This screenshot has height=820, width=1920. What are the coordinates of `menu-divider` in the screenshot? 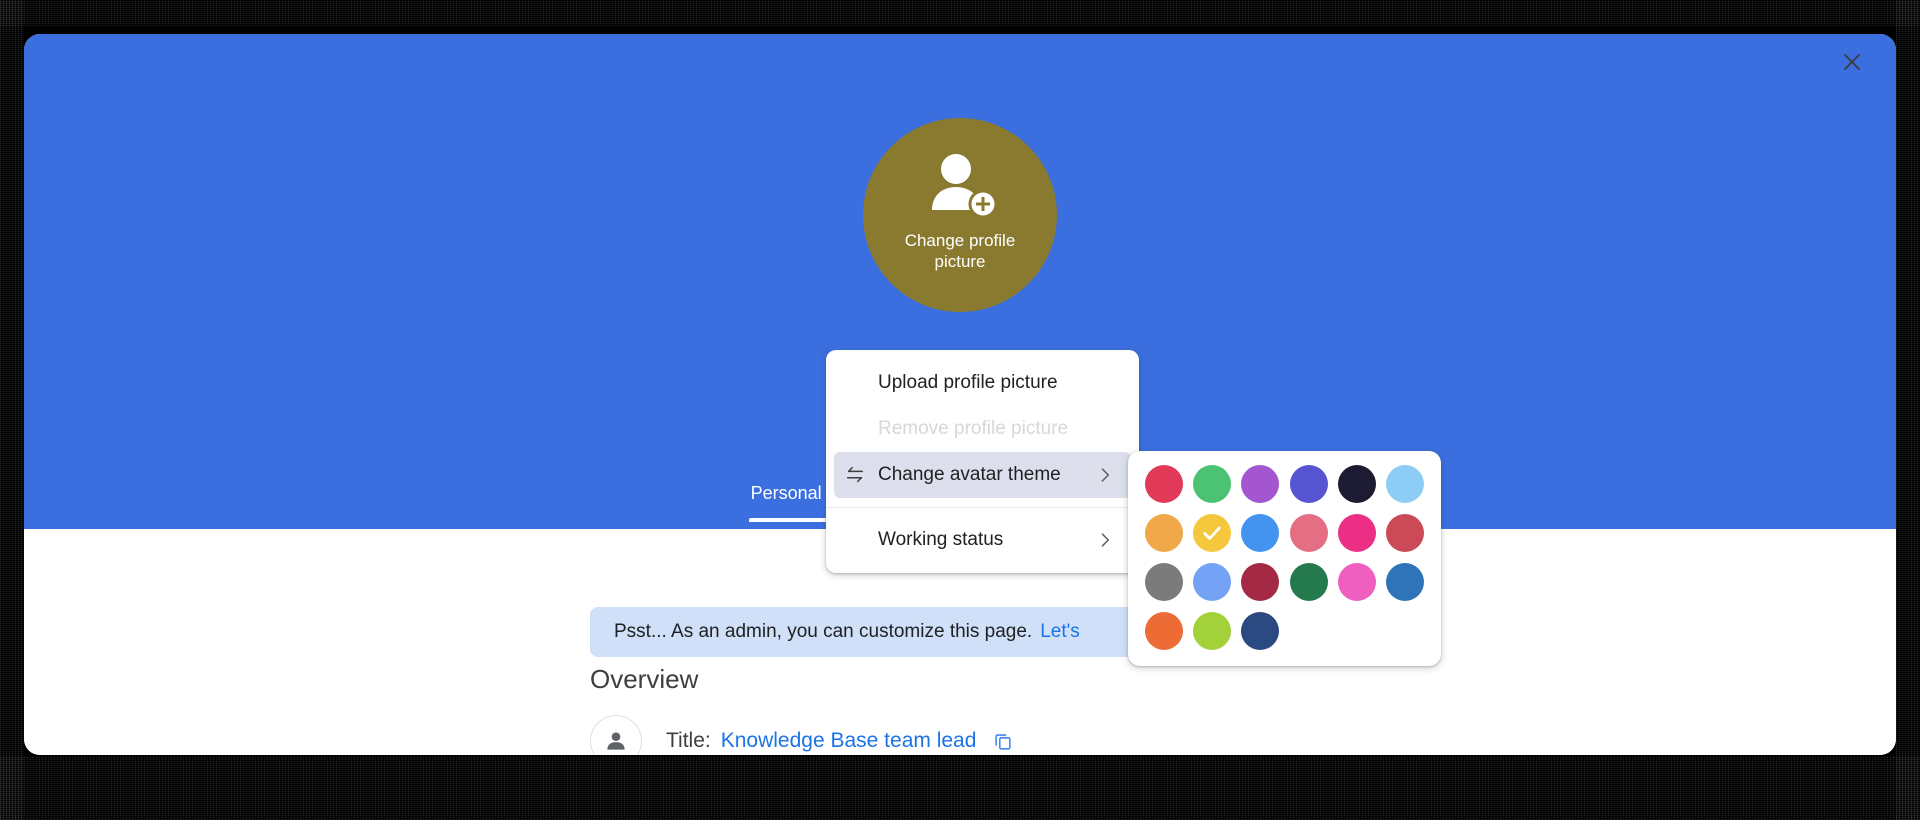 It's located at (982, 507).